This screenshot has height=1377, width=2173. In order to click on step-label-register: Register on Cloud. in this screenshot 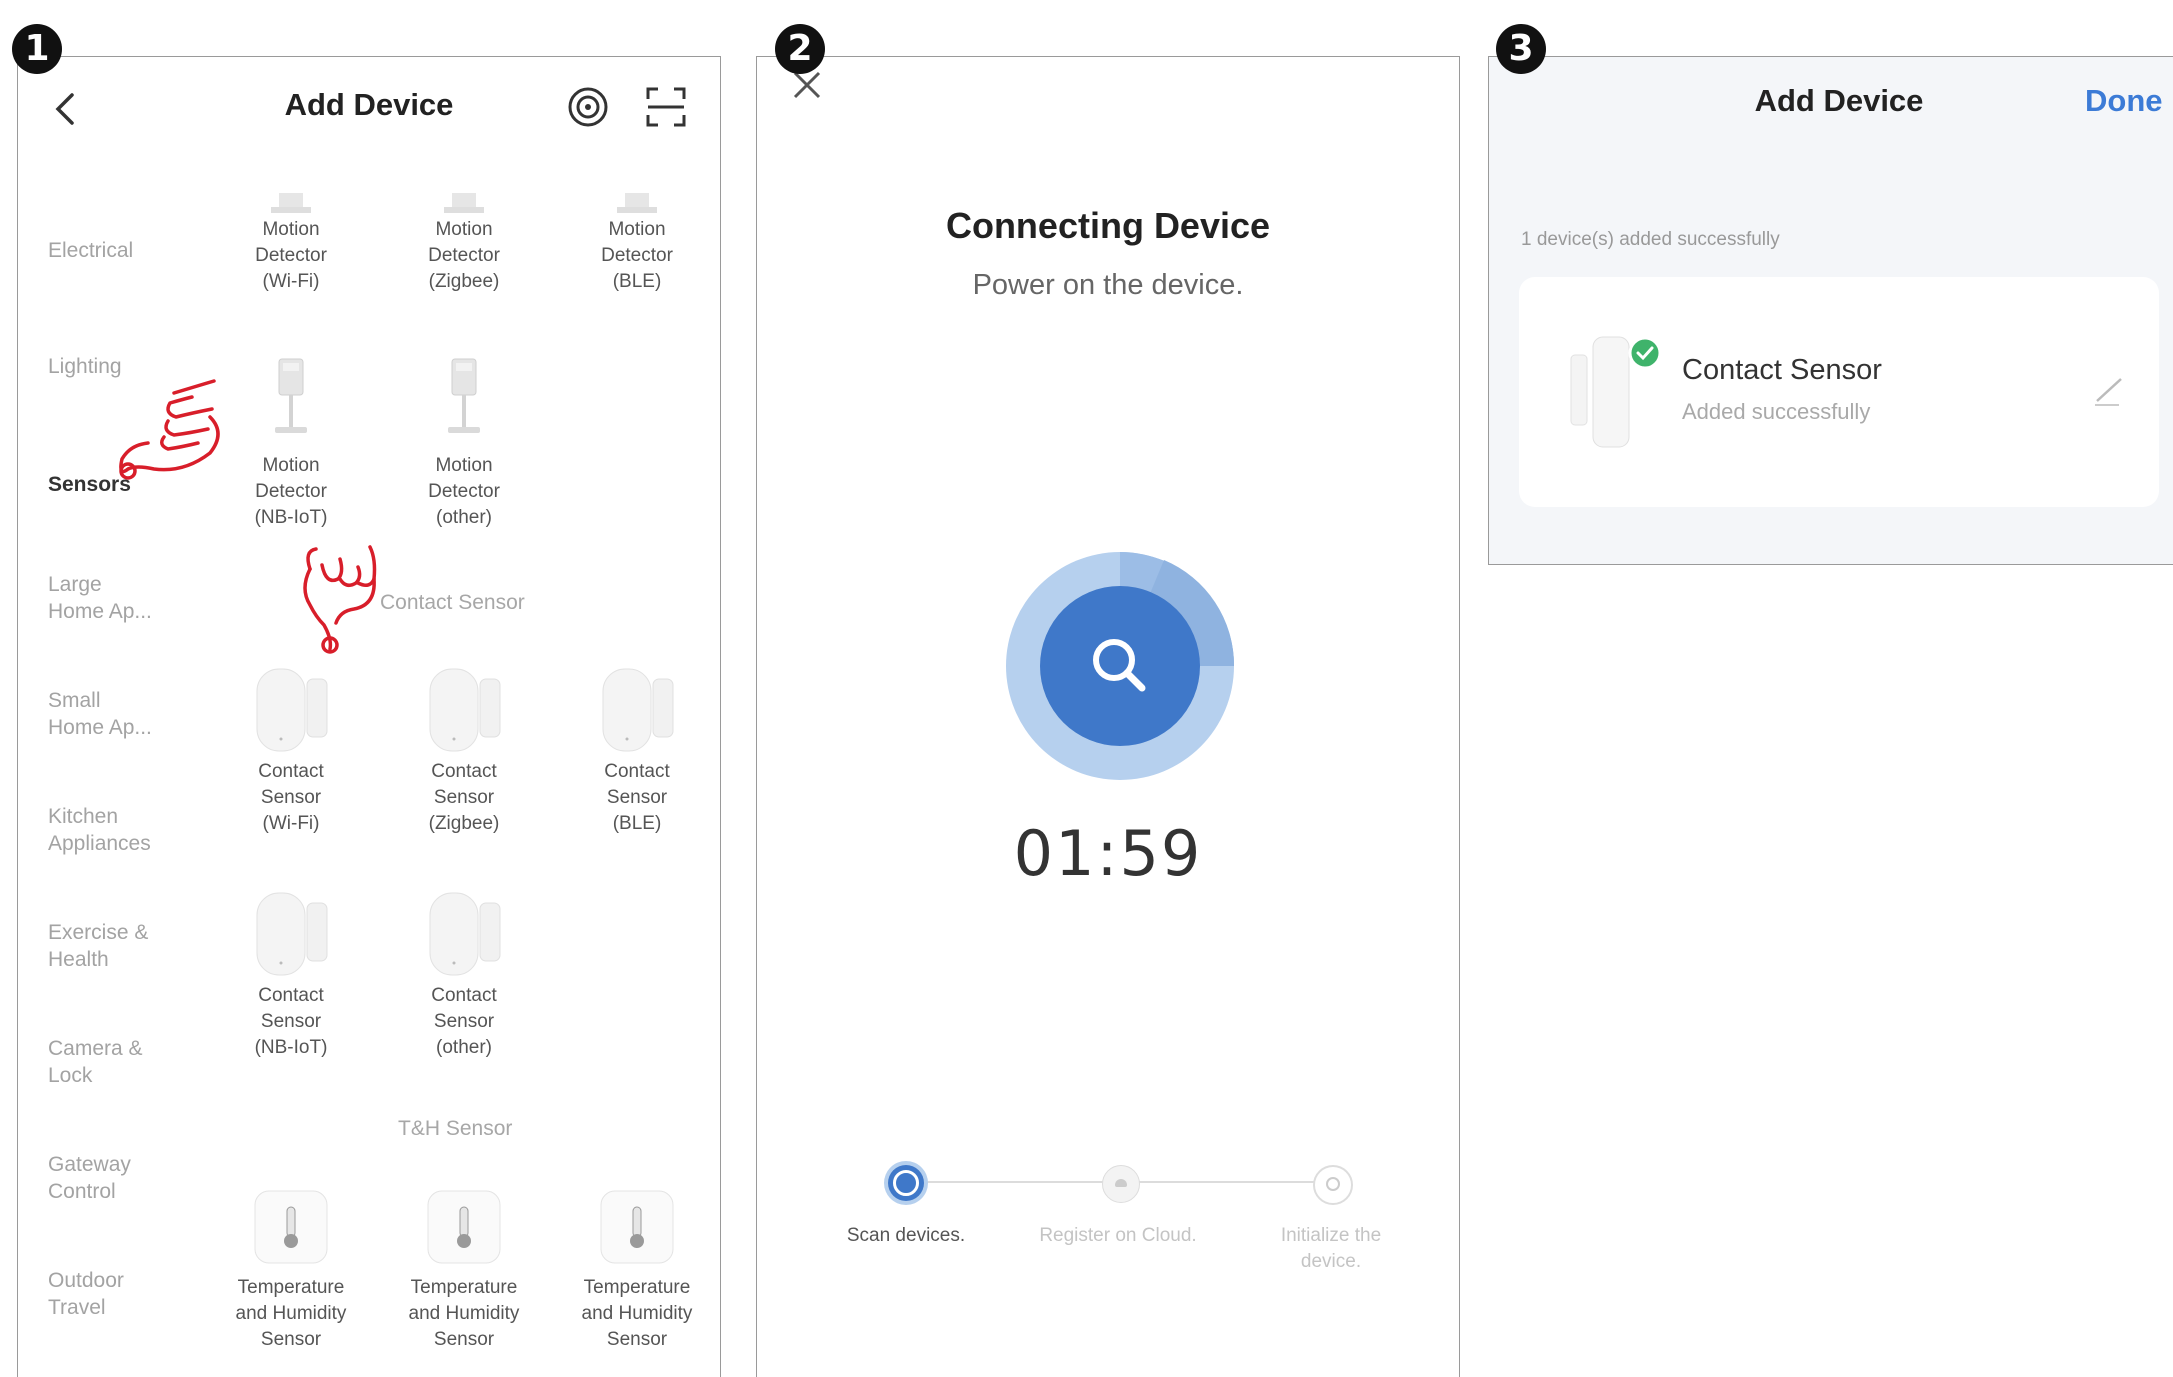, I will do `click(1118, 1235)`.